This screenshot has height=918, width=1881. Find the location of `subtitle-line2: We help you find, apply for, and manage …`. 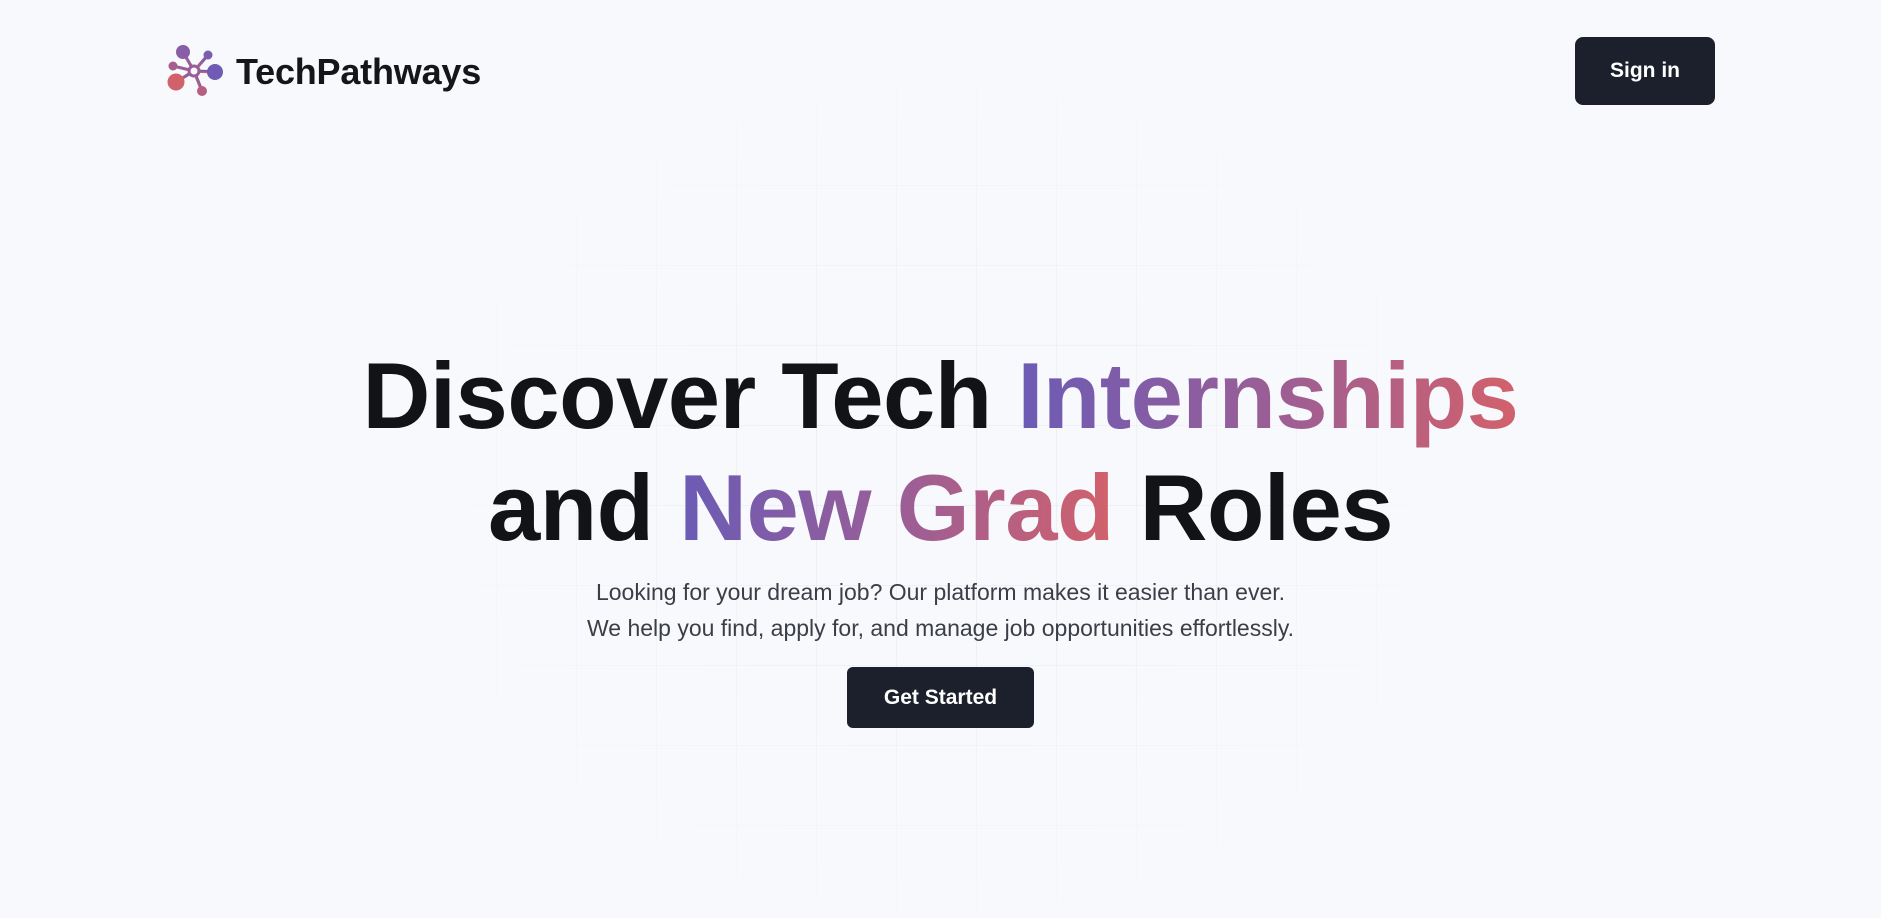

subtitle-line2: We help you find, apply for, and manage … is located at coordinates (940, 628).